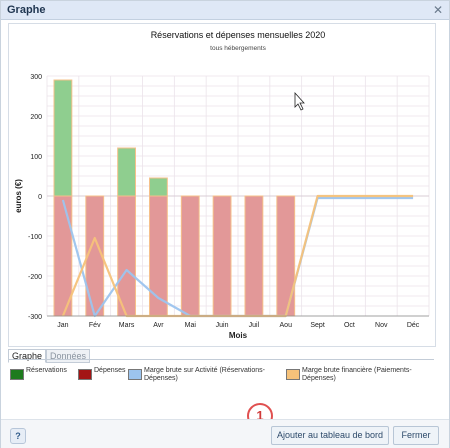 The image size is (450, 448). Describe the element at coordinates (35, 237) in the screenshot. I see `y-tick-label: -100` at that location.